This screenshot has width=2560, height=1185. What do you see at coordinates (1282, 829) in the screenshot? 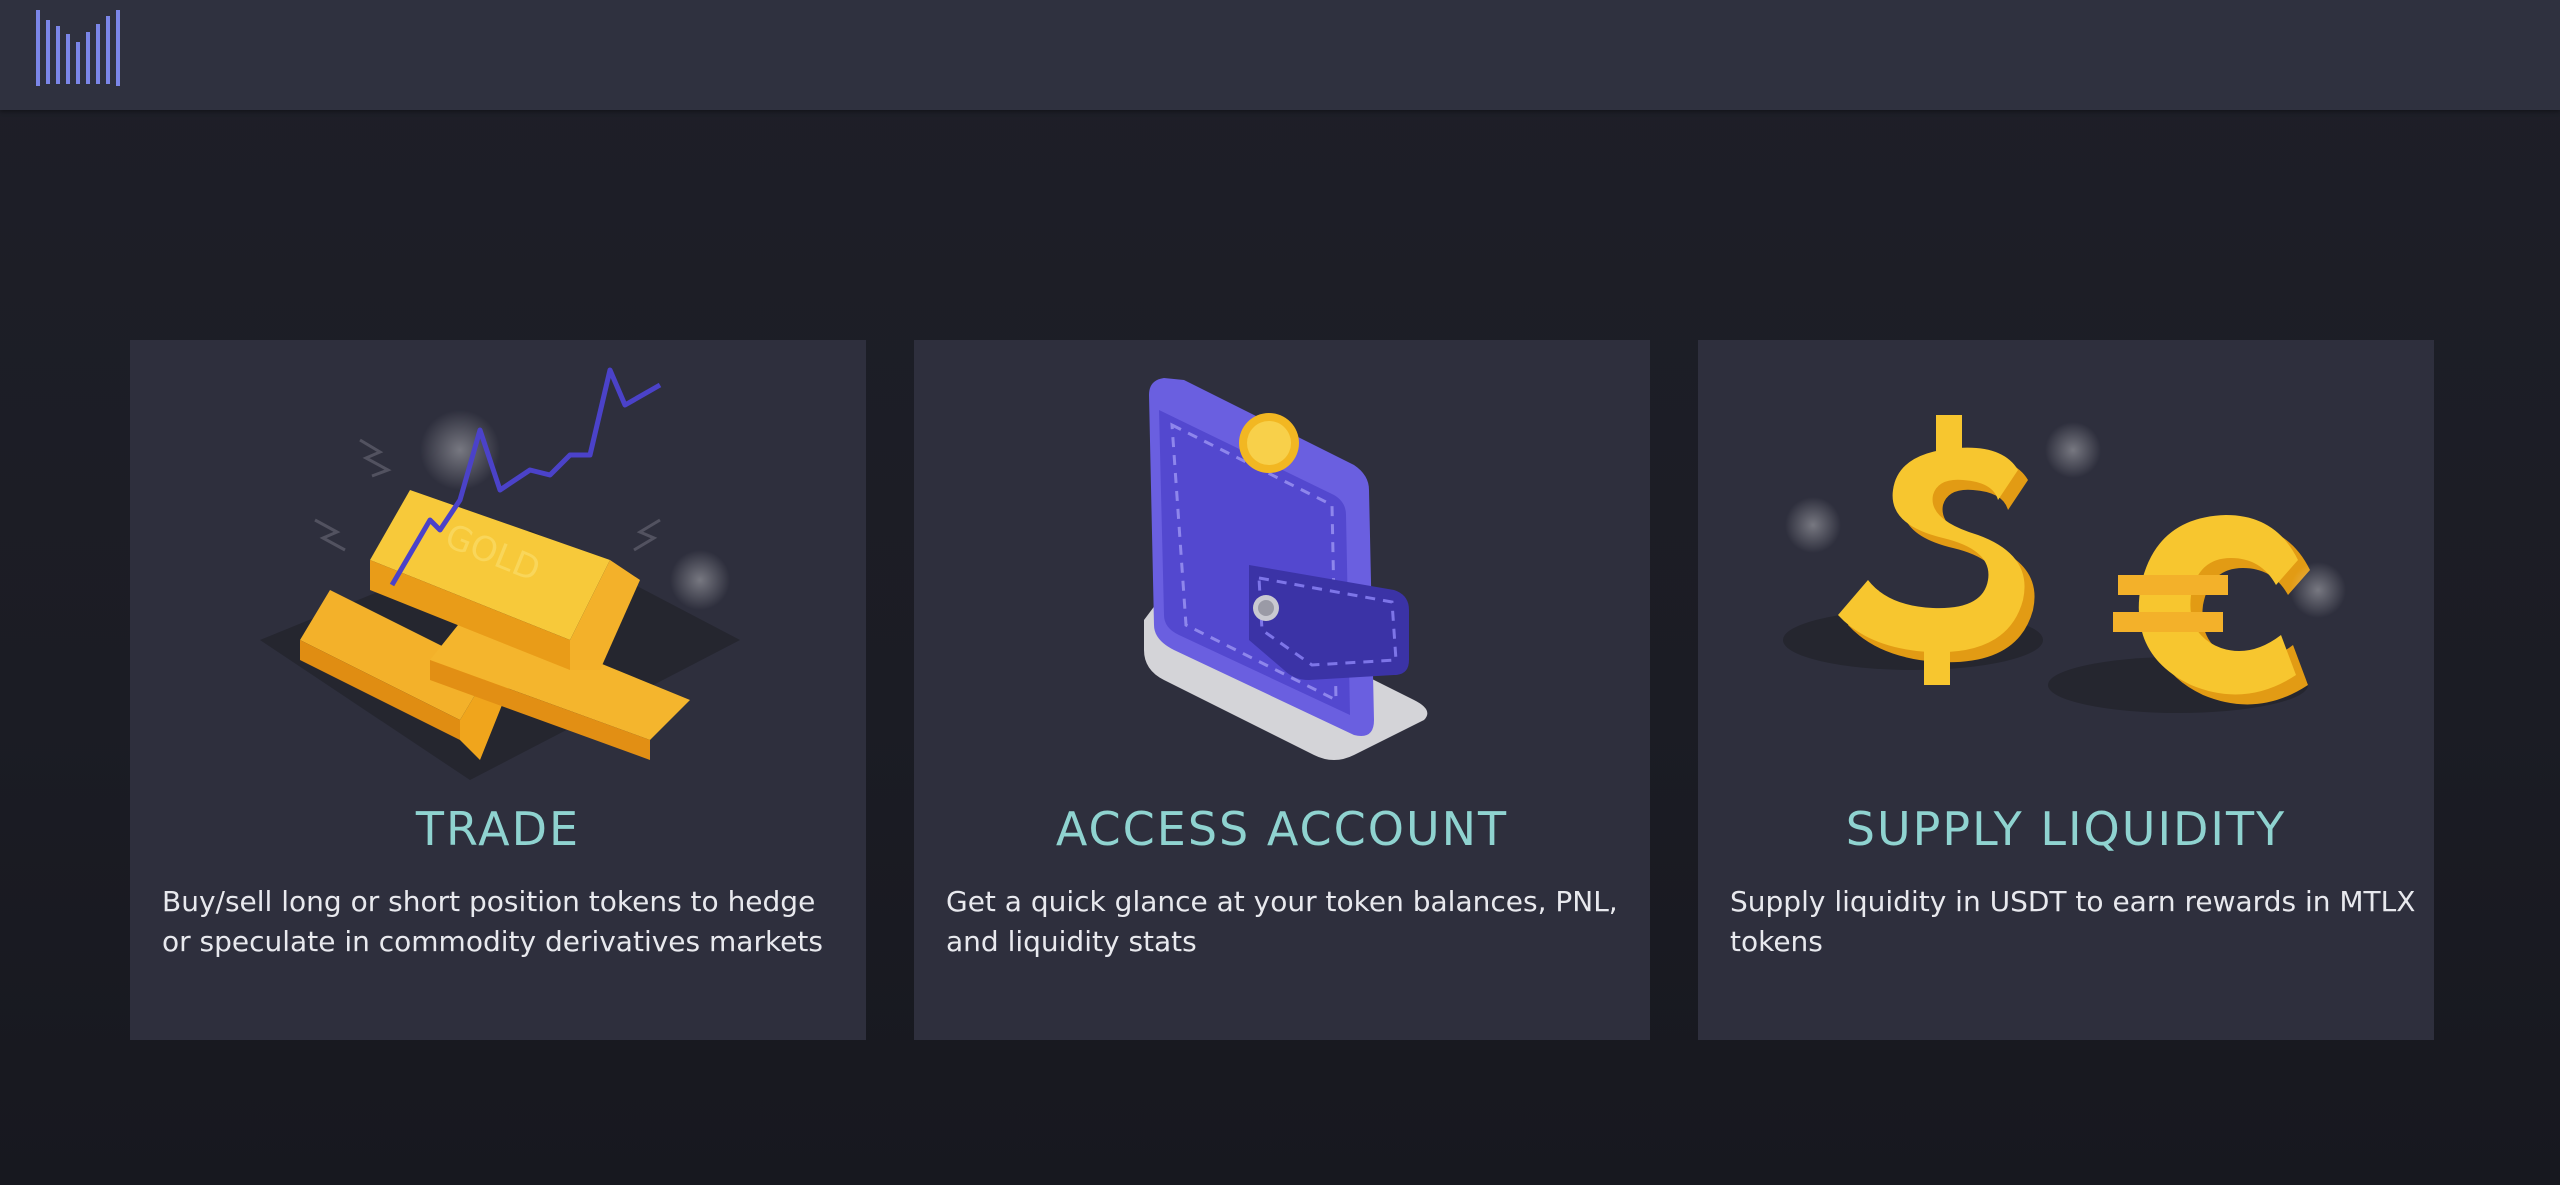
I see `card-title: ACCESS ACCOUNT` at bounding box center [1282, 829].